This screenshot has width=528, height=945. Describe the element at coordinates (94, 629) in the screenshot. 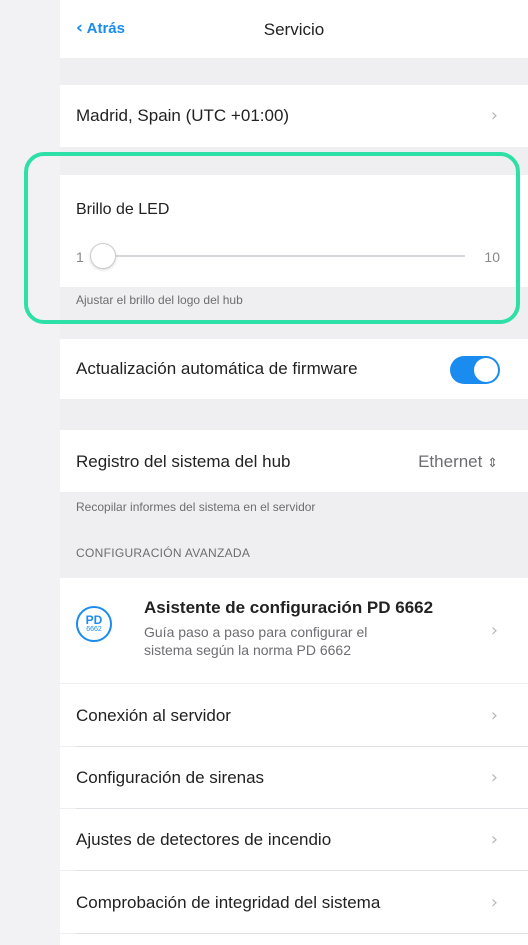

I see `pd6662-icon-bottom: 6662` at that location.